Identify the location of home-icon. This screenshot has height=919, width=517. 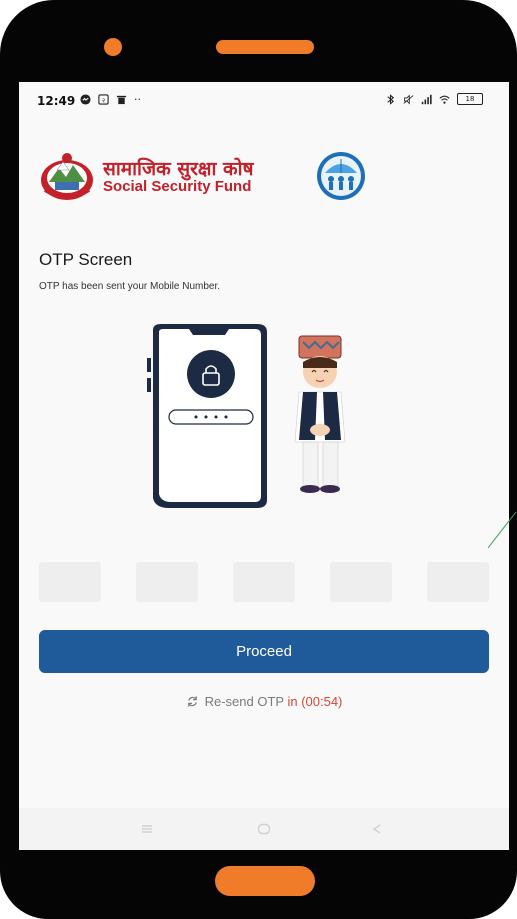
(264, 829).